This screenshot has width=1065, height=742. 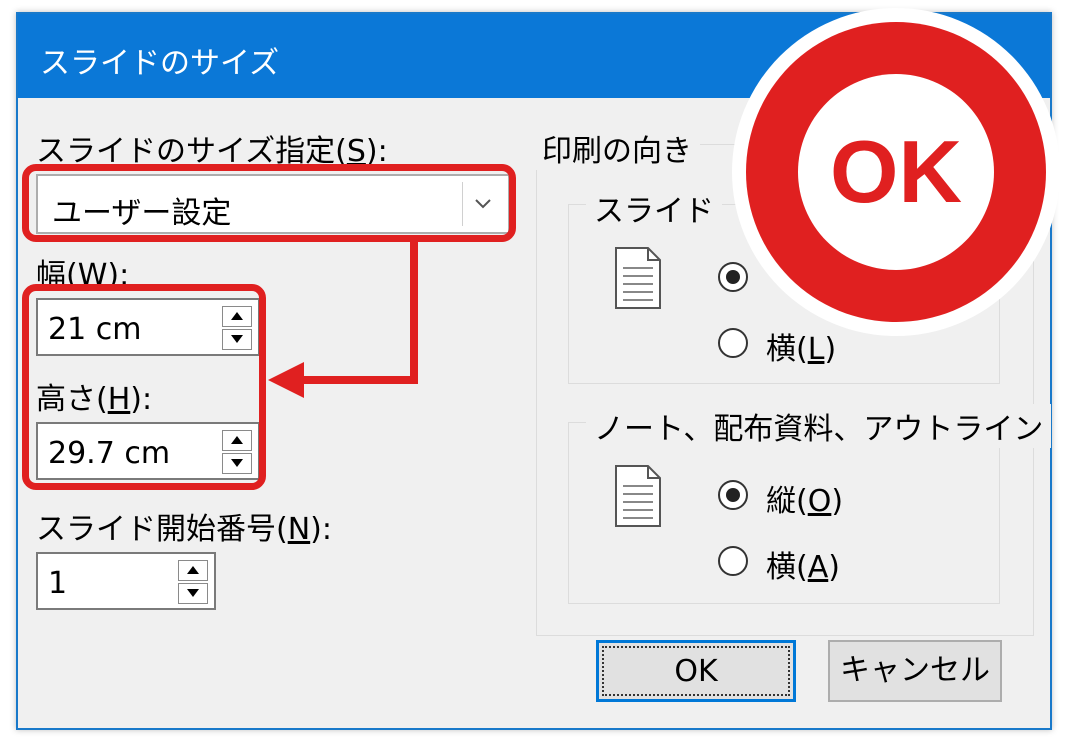 What do you see at coordinates (184, 529) in the screenshot?
I see `start-number-label: スライド開始番号(N):` at bounding box center [184, 529].